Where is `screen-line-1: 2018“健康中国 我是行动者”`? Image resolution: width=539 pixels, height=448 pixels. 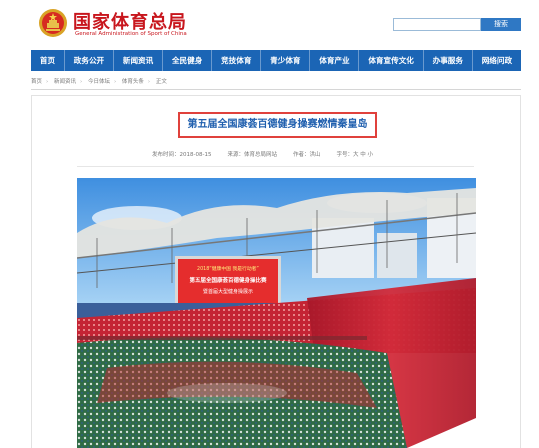
screen-line-1: 2018“健康中国 我是行动者” is located at coordinates (228, 268).